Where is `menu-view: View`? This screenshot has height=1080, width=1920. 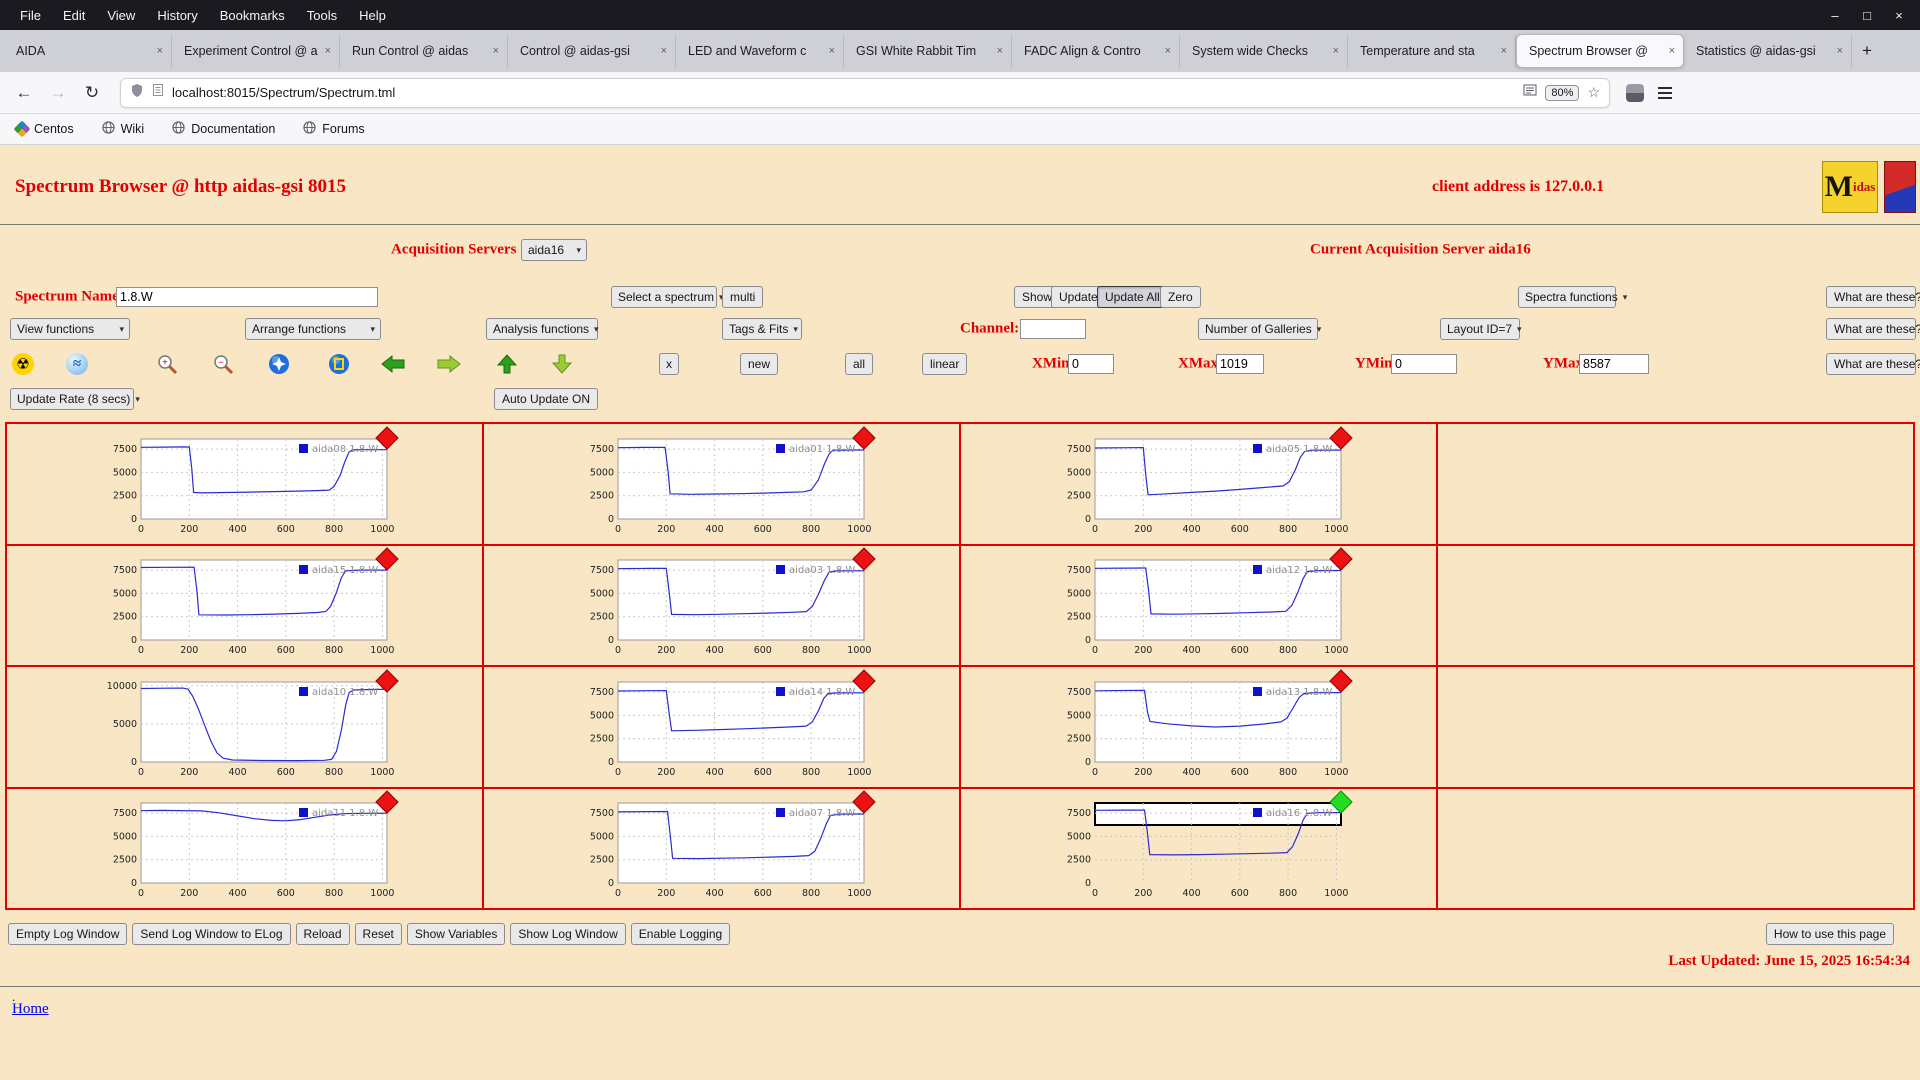 menu-view: View is located at coordinates (121, 15).